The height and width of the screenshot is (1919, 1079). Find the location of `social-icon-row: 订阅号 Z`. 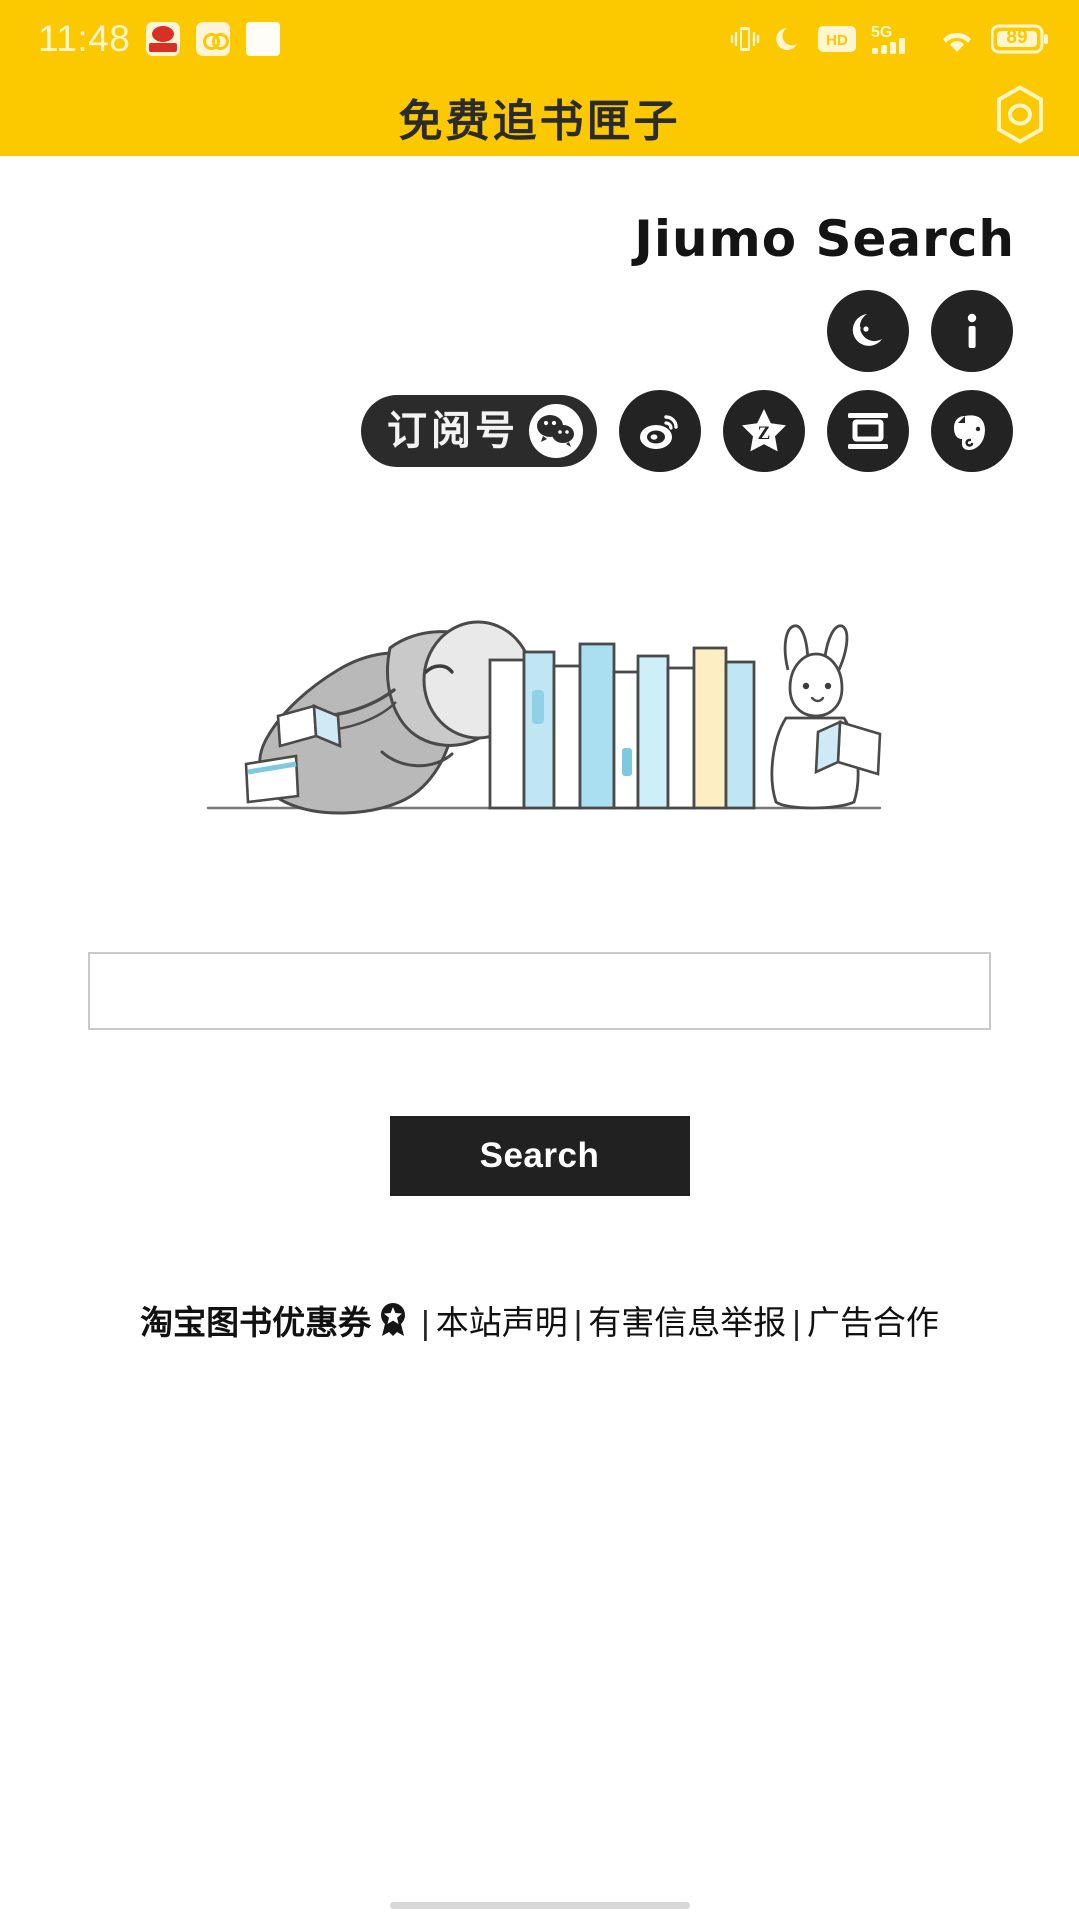

social-icon-row: 订阅号 Z is located at coordinates (539, 431).